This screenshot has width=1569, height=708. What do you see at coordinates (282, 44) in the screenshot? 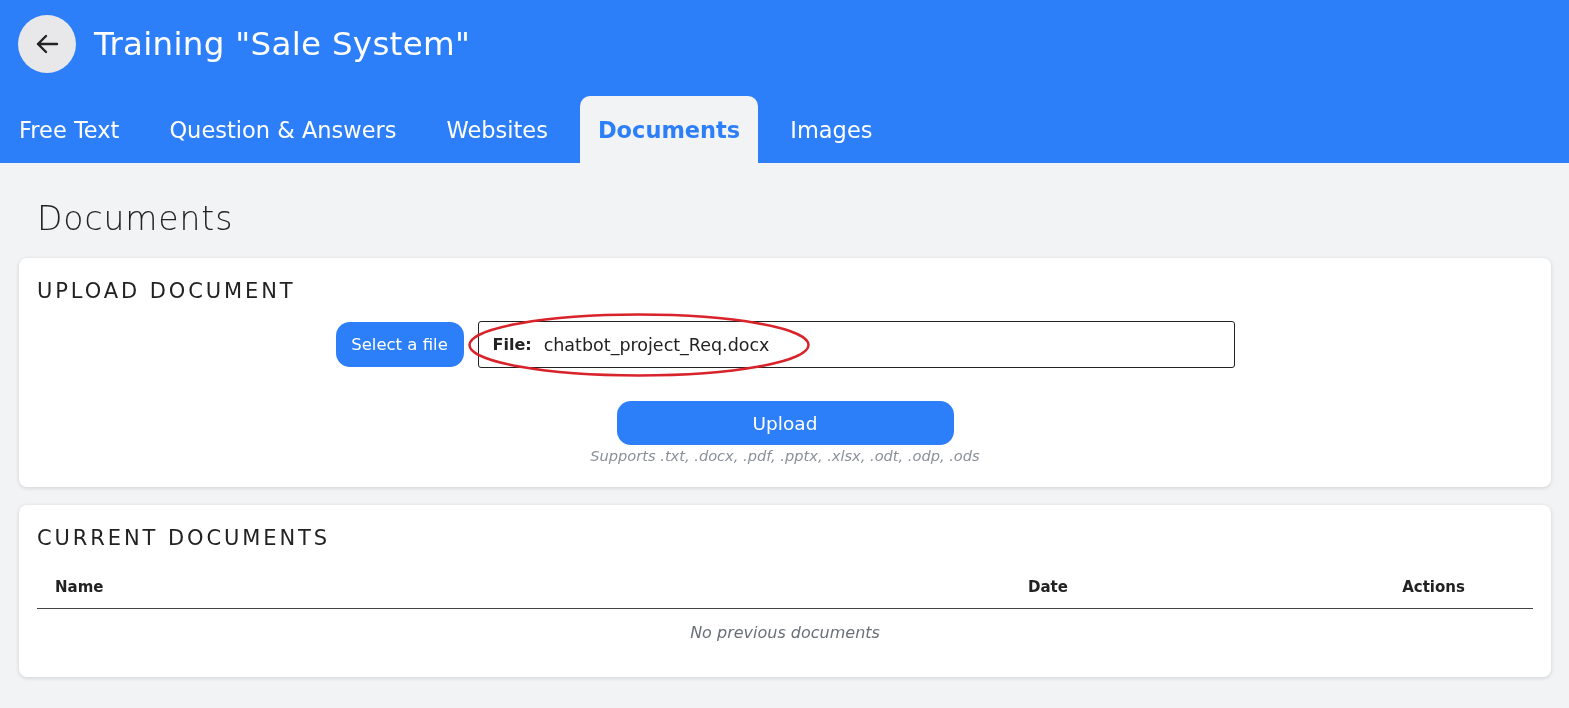
I see `page-header-title: Training "Sale System"` at bounding box center [282, 44].